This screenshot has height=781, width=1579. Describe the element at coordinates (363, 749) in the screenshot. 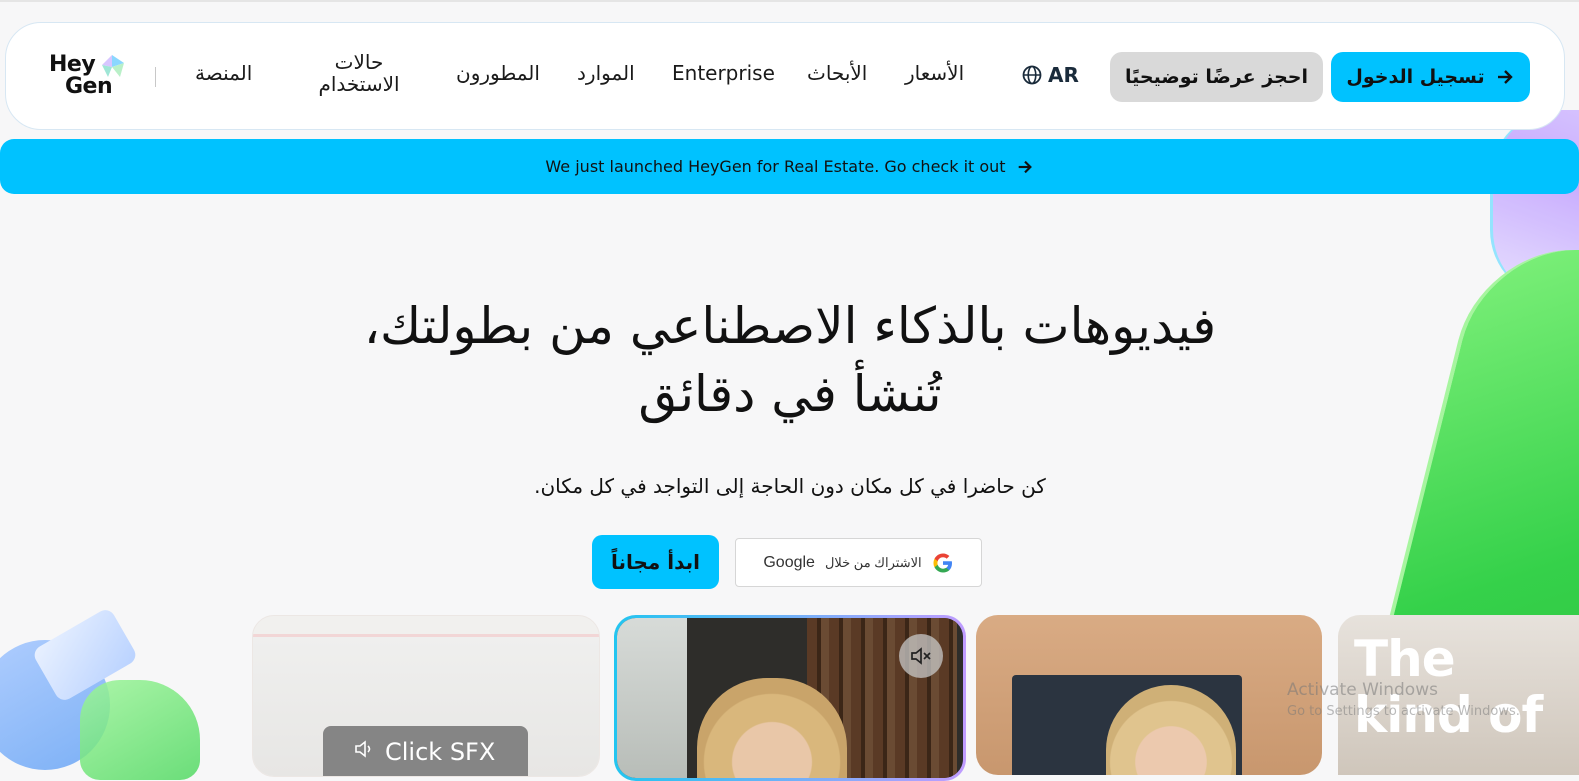

I see `speaker-icon` at that location.